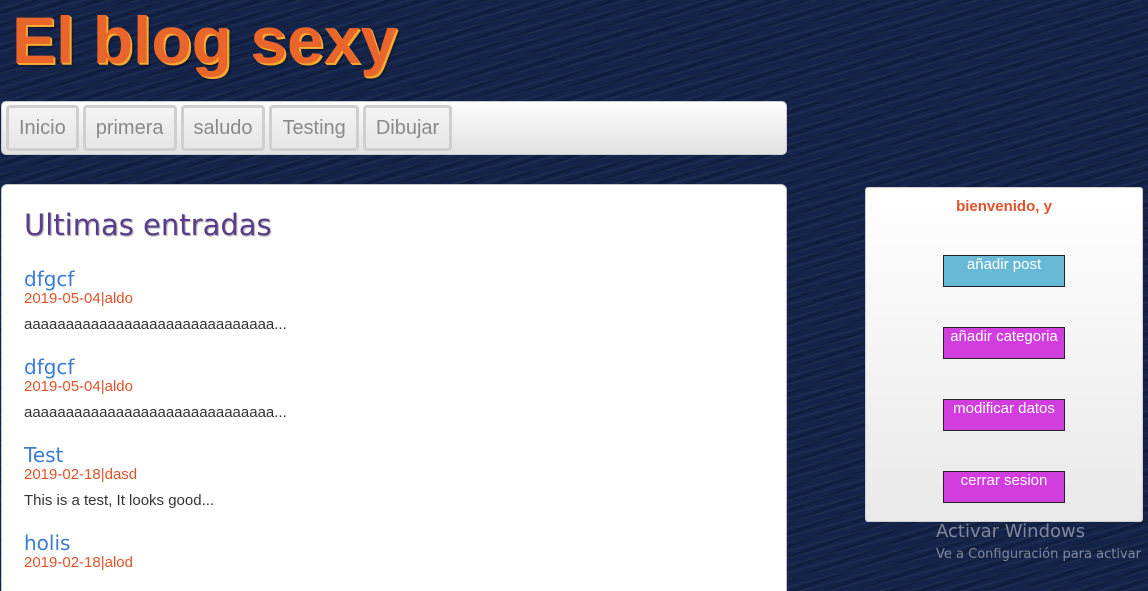 The image size is (1148, 591). I want to click on post-title-link: holis, so click(394, 543).